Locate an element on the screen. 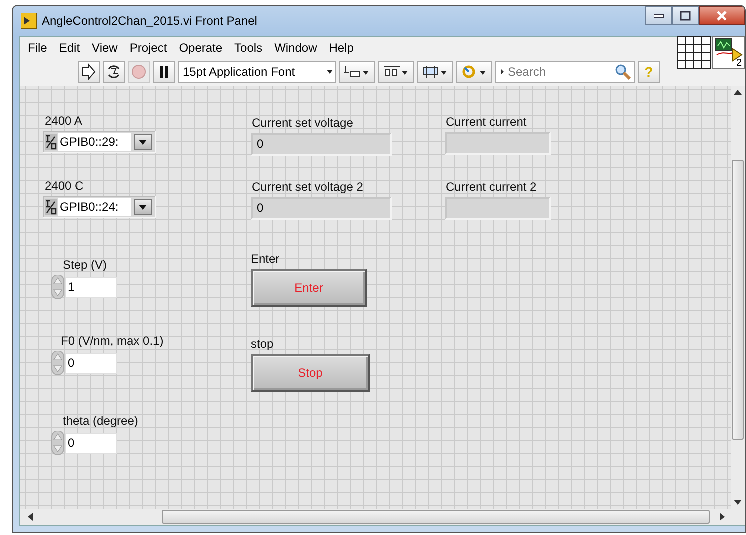 This screenshot has height=535, width=746. menu-item: Help is located at coordinates (341, 47).